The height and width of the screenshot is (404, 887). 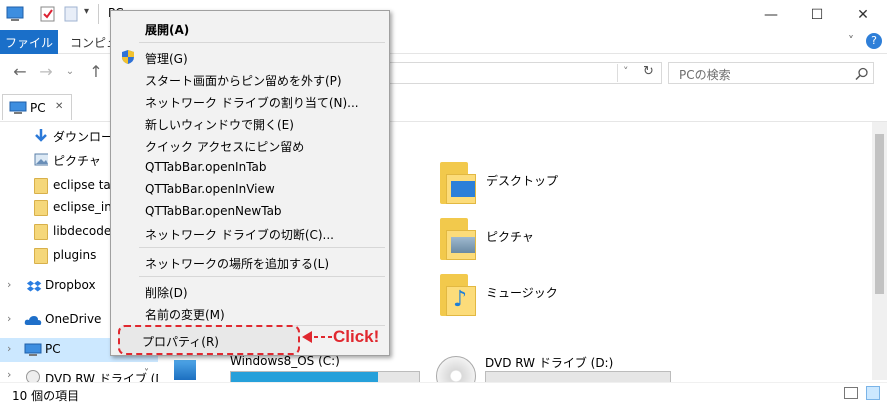 I want to click on annotation-arrow-icon, so click(x=317, y=337).